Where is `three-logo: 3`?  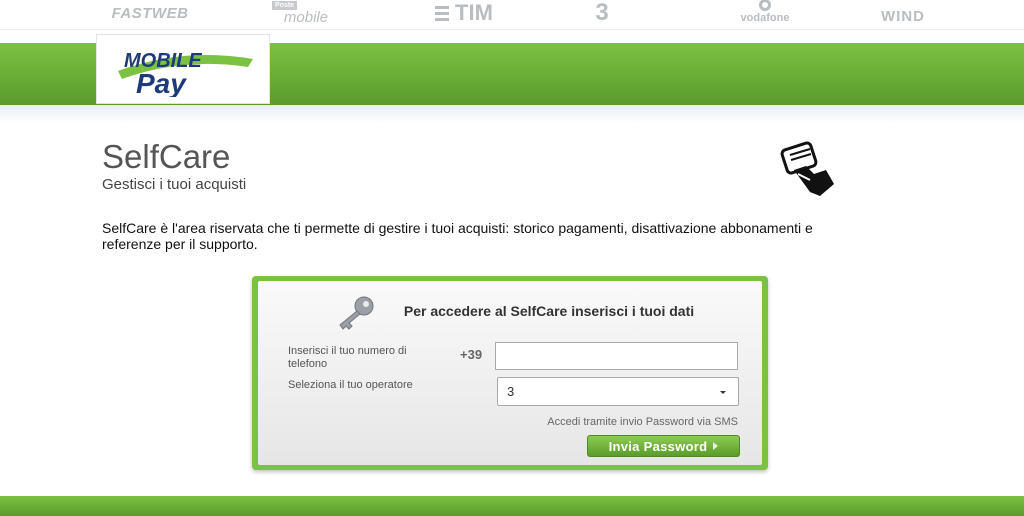
three-logo: 3 is located at coordinates (602, 13).